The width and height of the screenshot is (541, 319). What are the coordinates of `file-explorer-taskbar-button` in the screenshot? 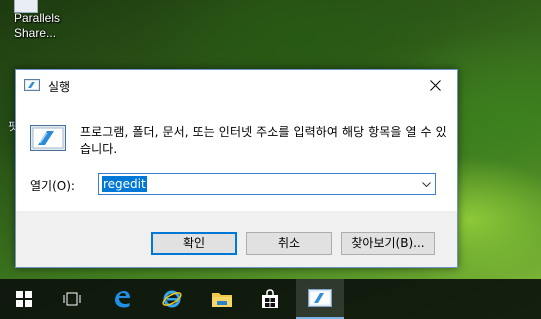 It's located at (222, 299).